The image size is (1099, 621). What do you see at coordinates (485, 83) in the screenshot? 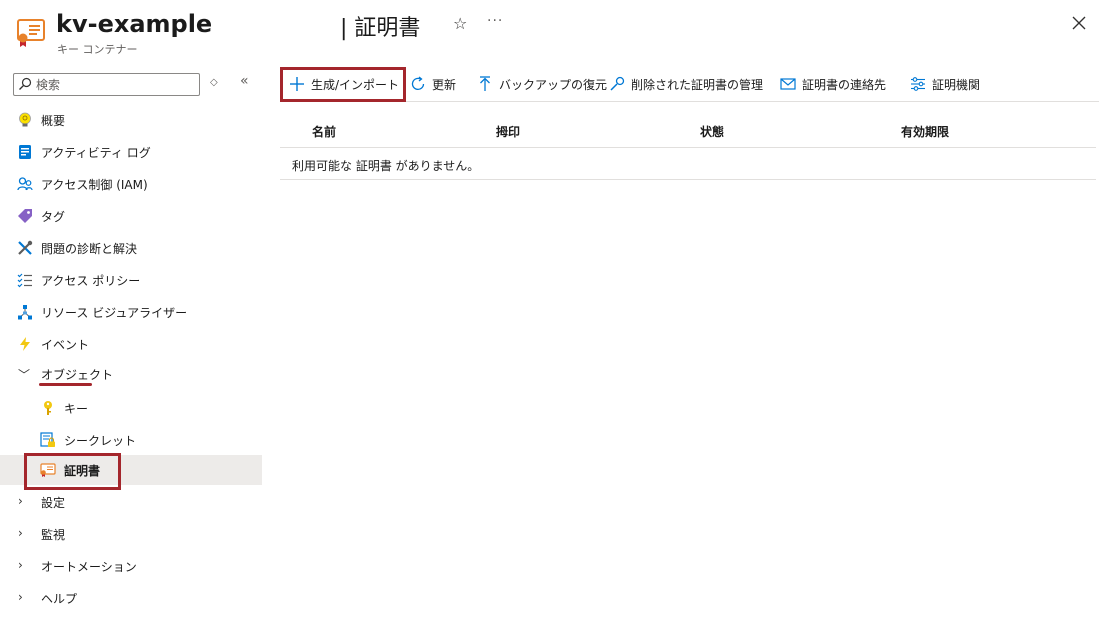
I see `upload-arrow-icon` at bounding box center [485, 83].